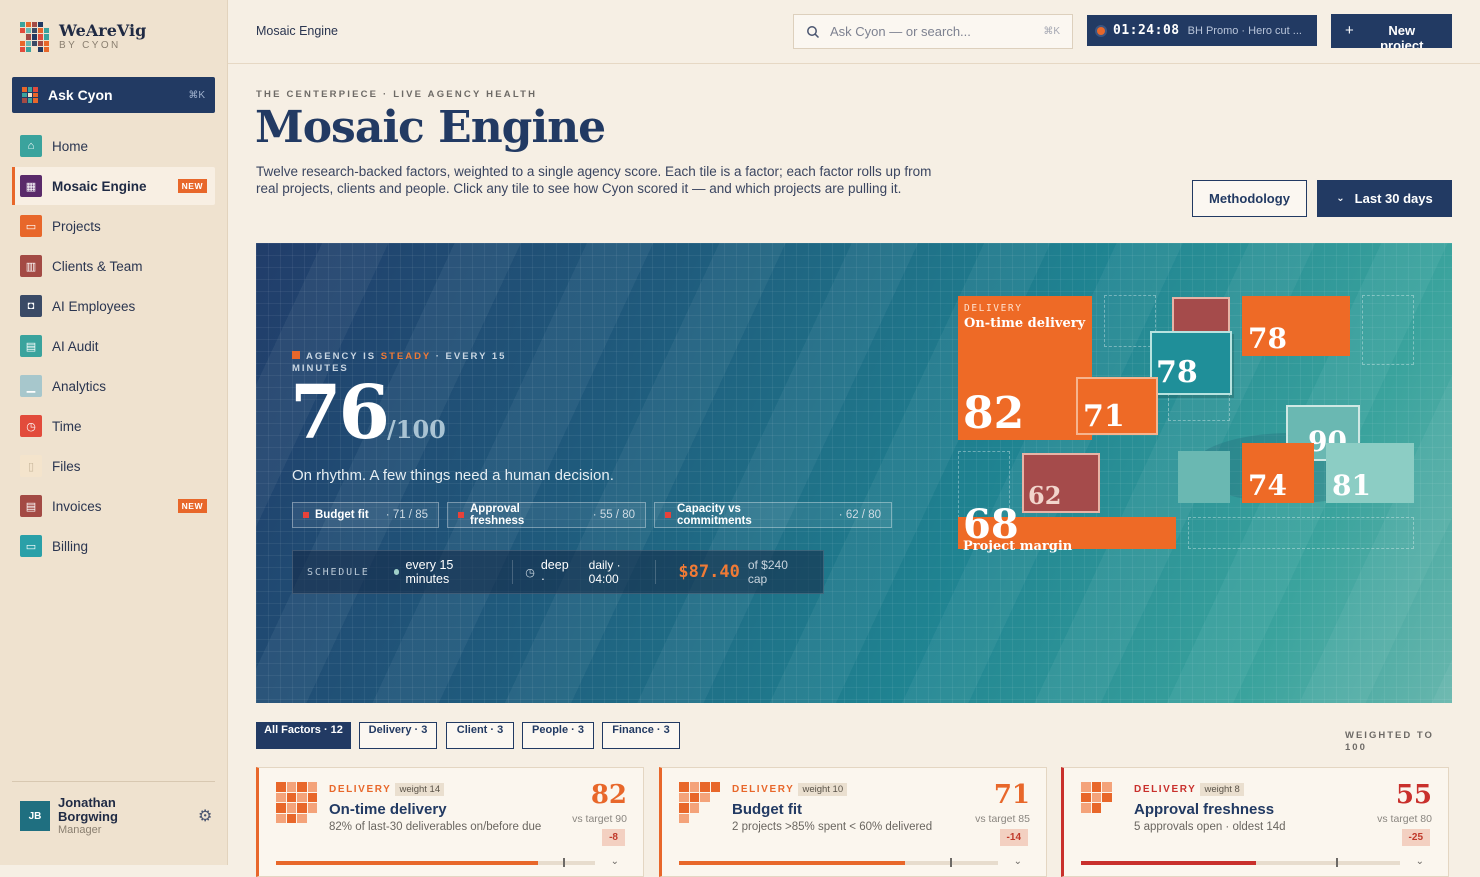  Describe the element at coordinates (1393, 198) in the screenshot. I see `date-range-label: Last 30 days` at that location.